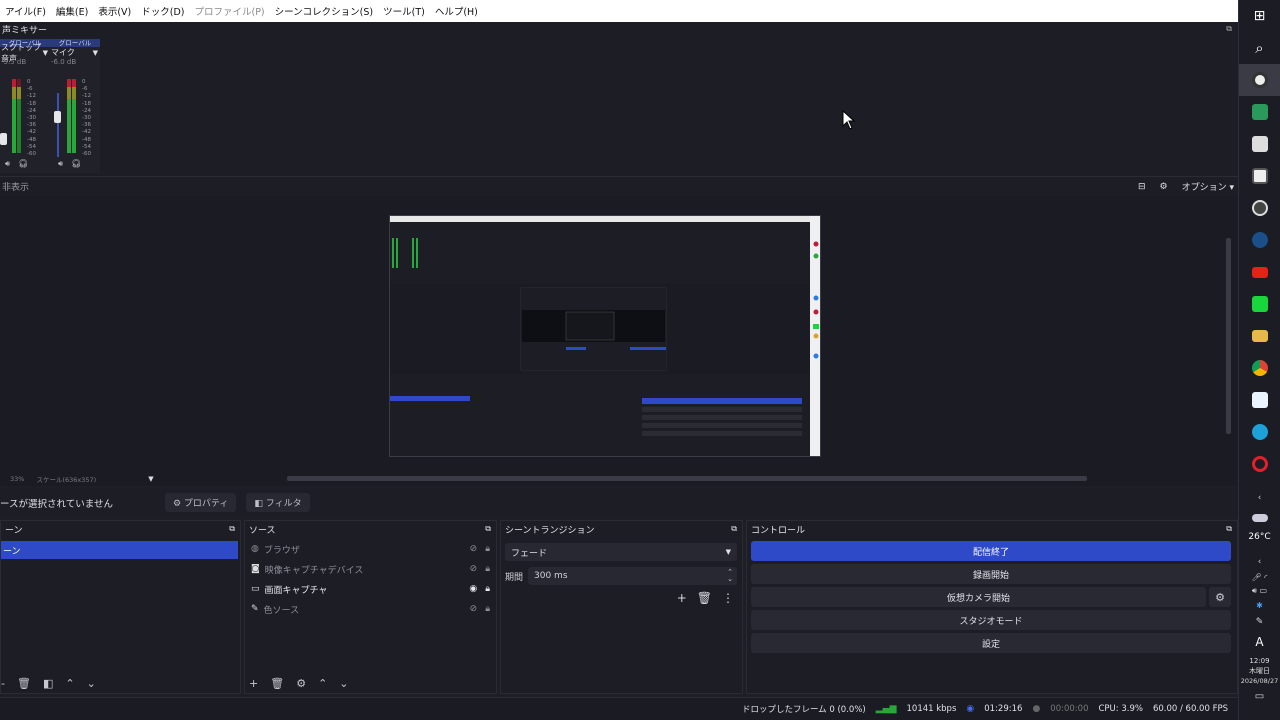  I want to click on pen-icon: ✎, so click(1259, 622).